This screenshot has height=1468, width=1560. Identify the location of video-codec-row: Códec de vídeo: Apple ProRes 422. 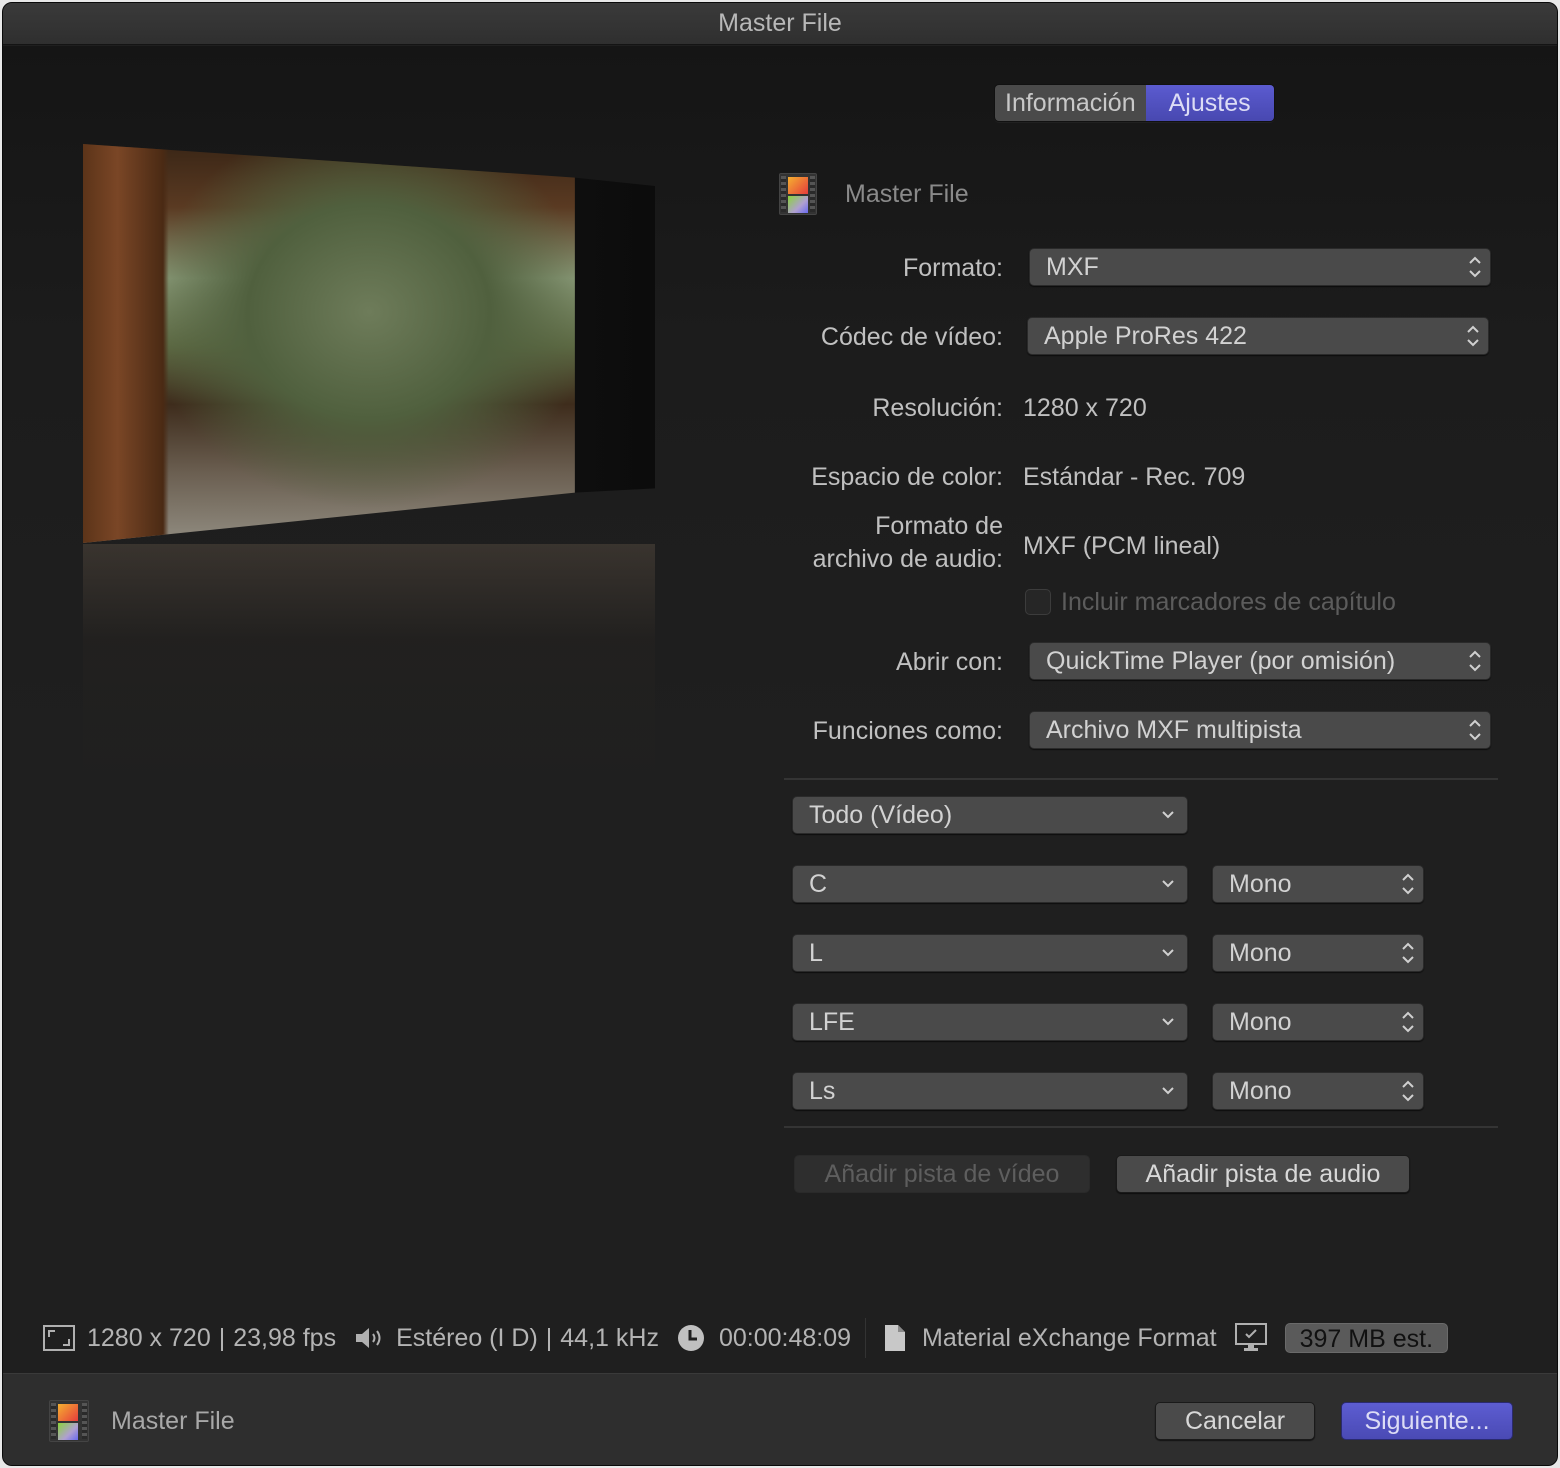
(1143, 337).